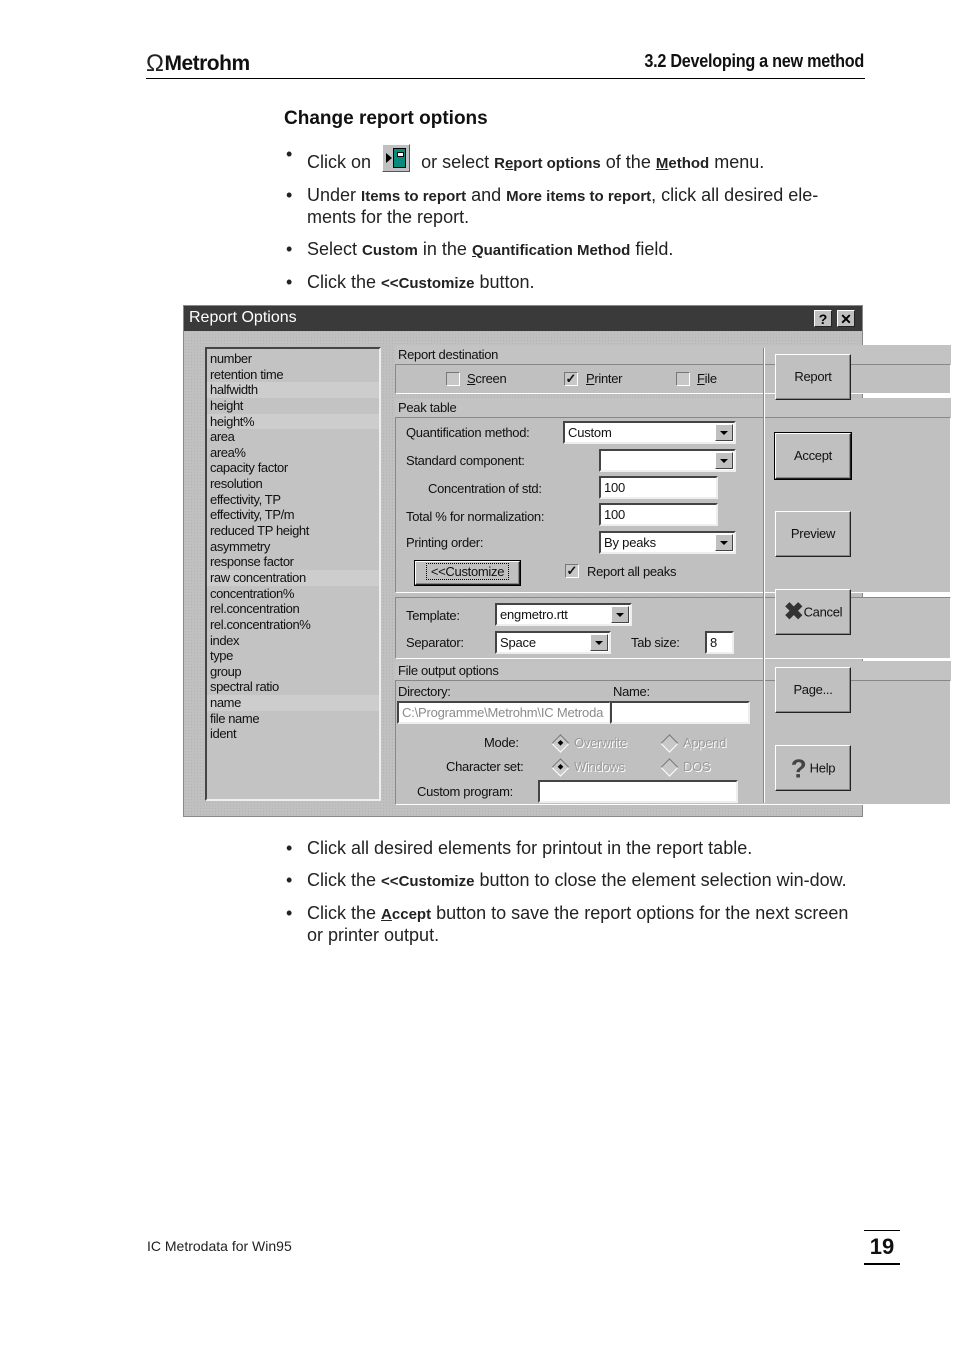  I want to click on peak-table-label: Peak table, so click(673, 407).